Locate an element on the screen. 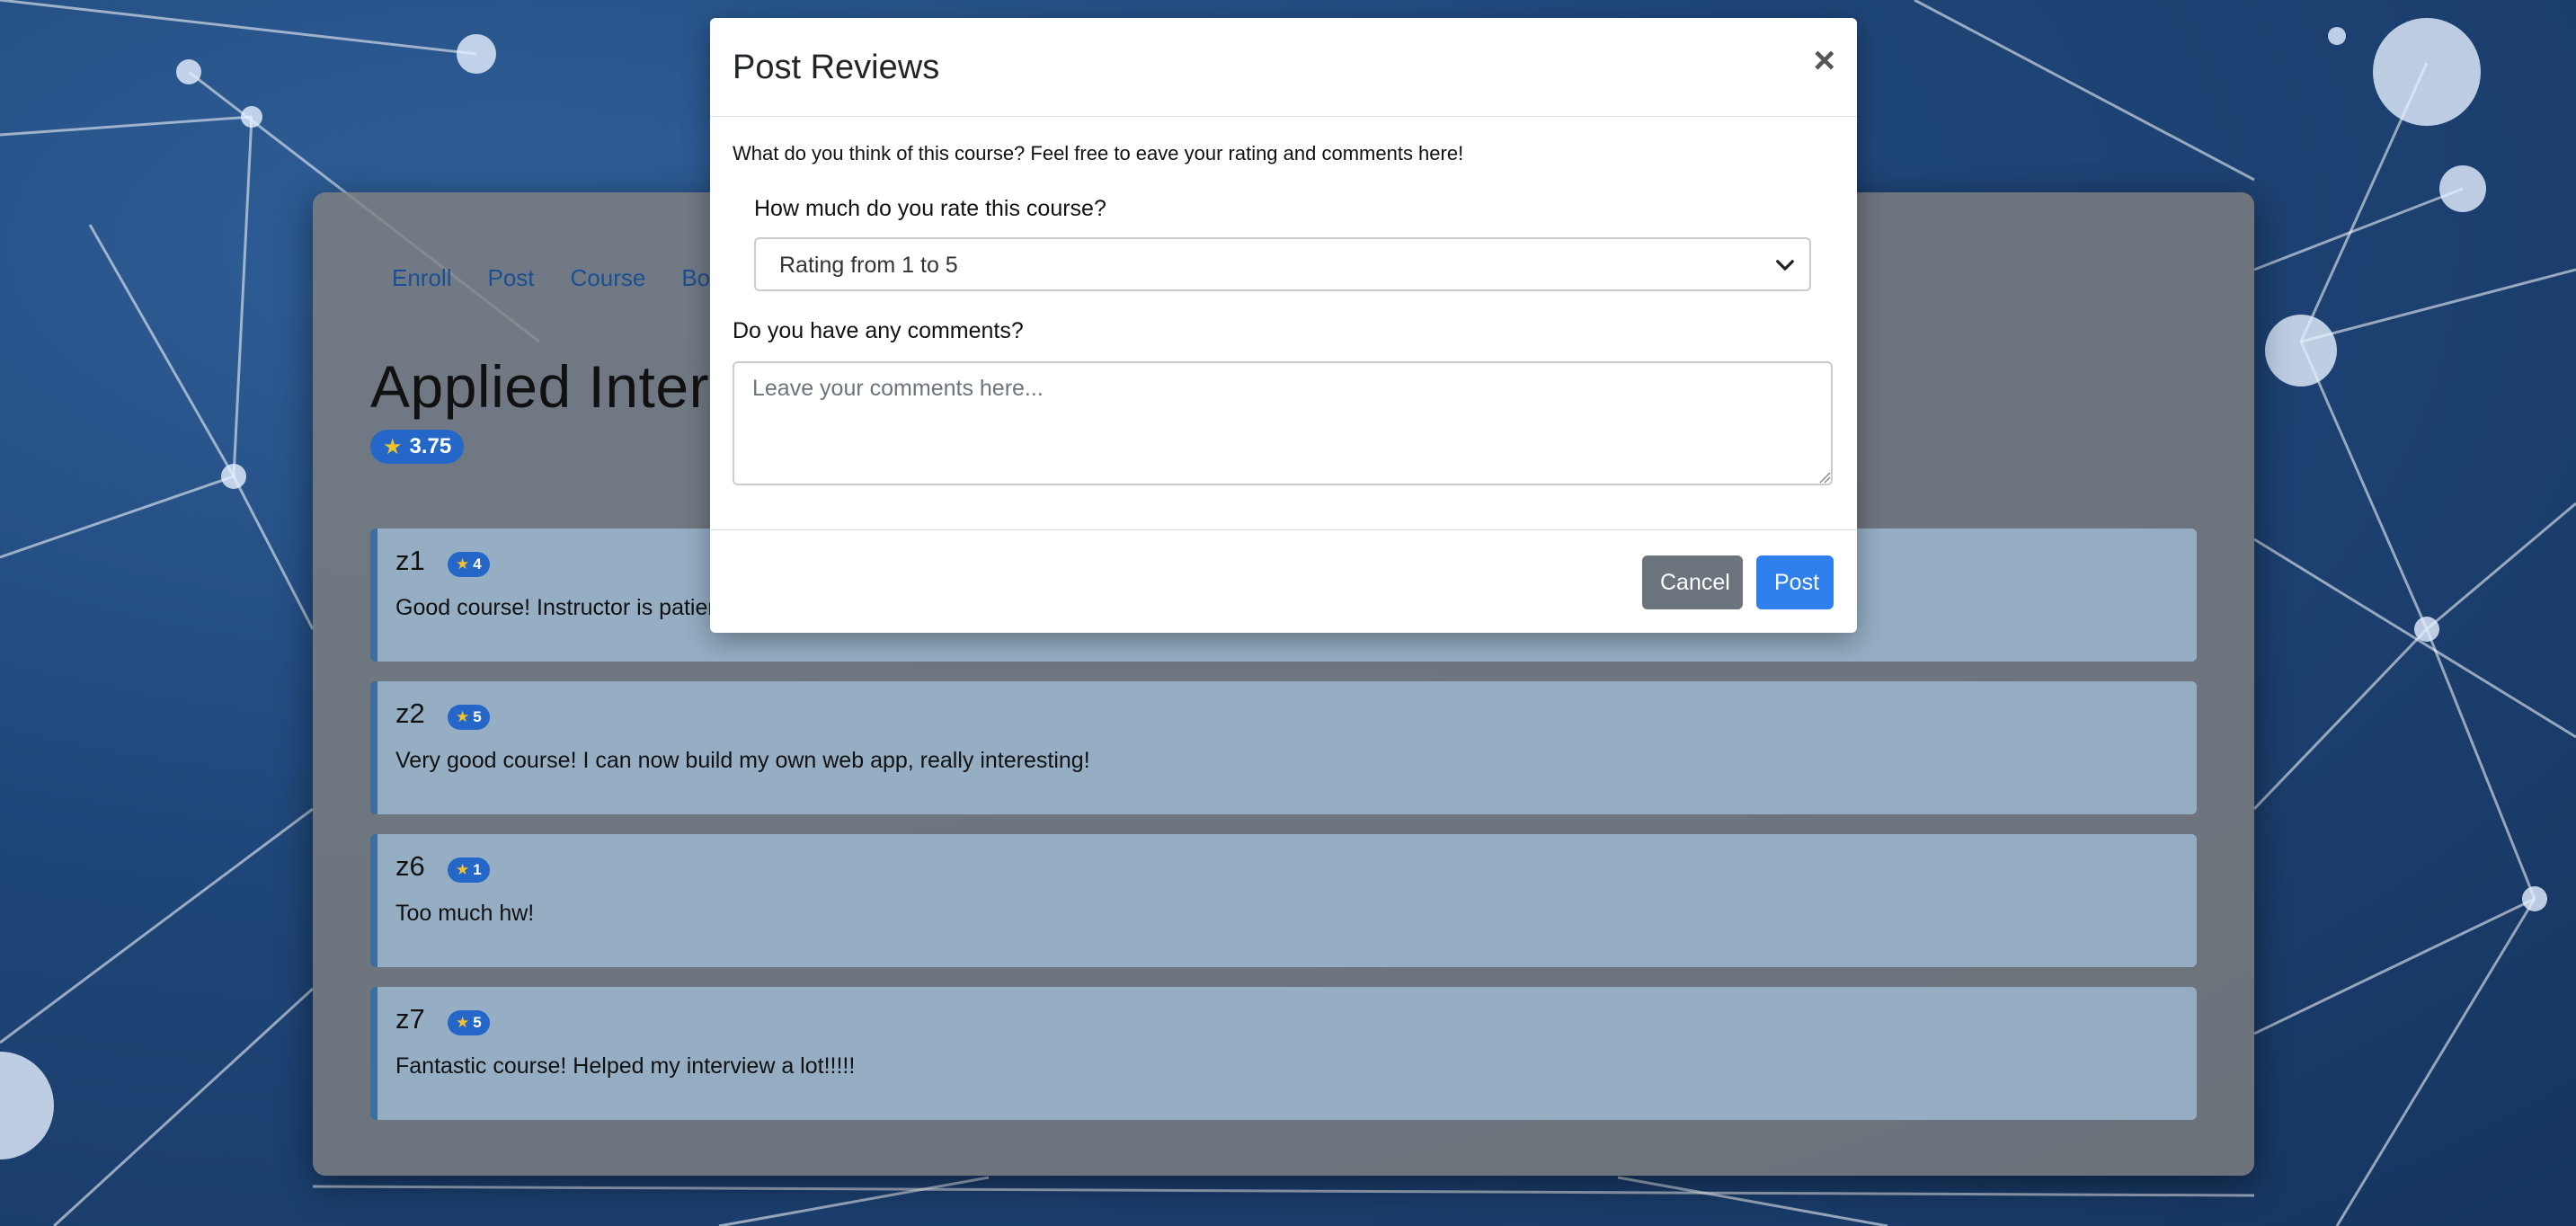  close-icon: × is located at coordinates (1824, 60).